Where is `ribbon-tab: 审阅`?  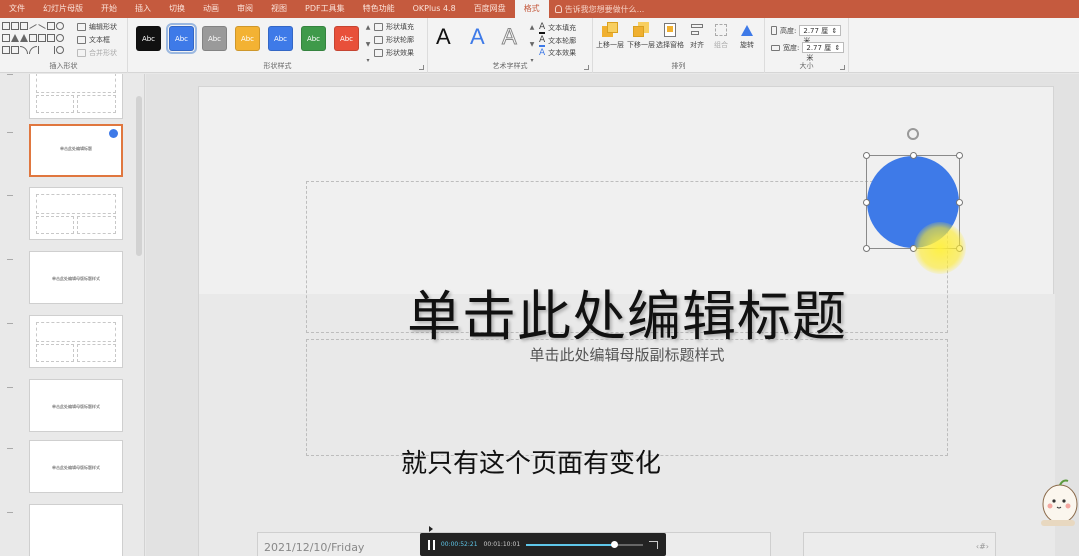
ribbon-tab: 审阅 is located at coordinates (245, 9).